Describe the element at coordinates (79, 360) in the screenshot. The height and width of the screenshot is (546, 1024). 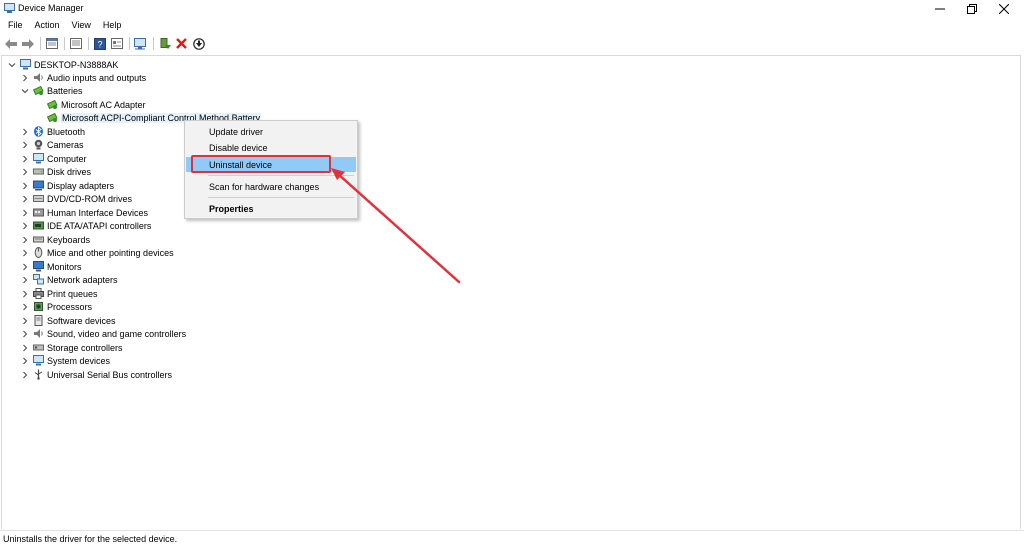
I see `tree-item-label: System devices` at that location.